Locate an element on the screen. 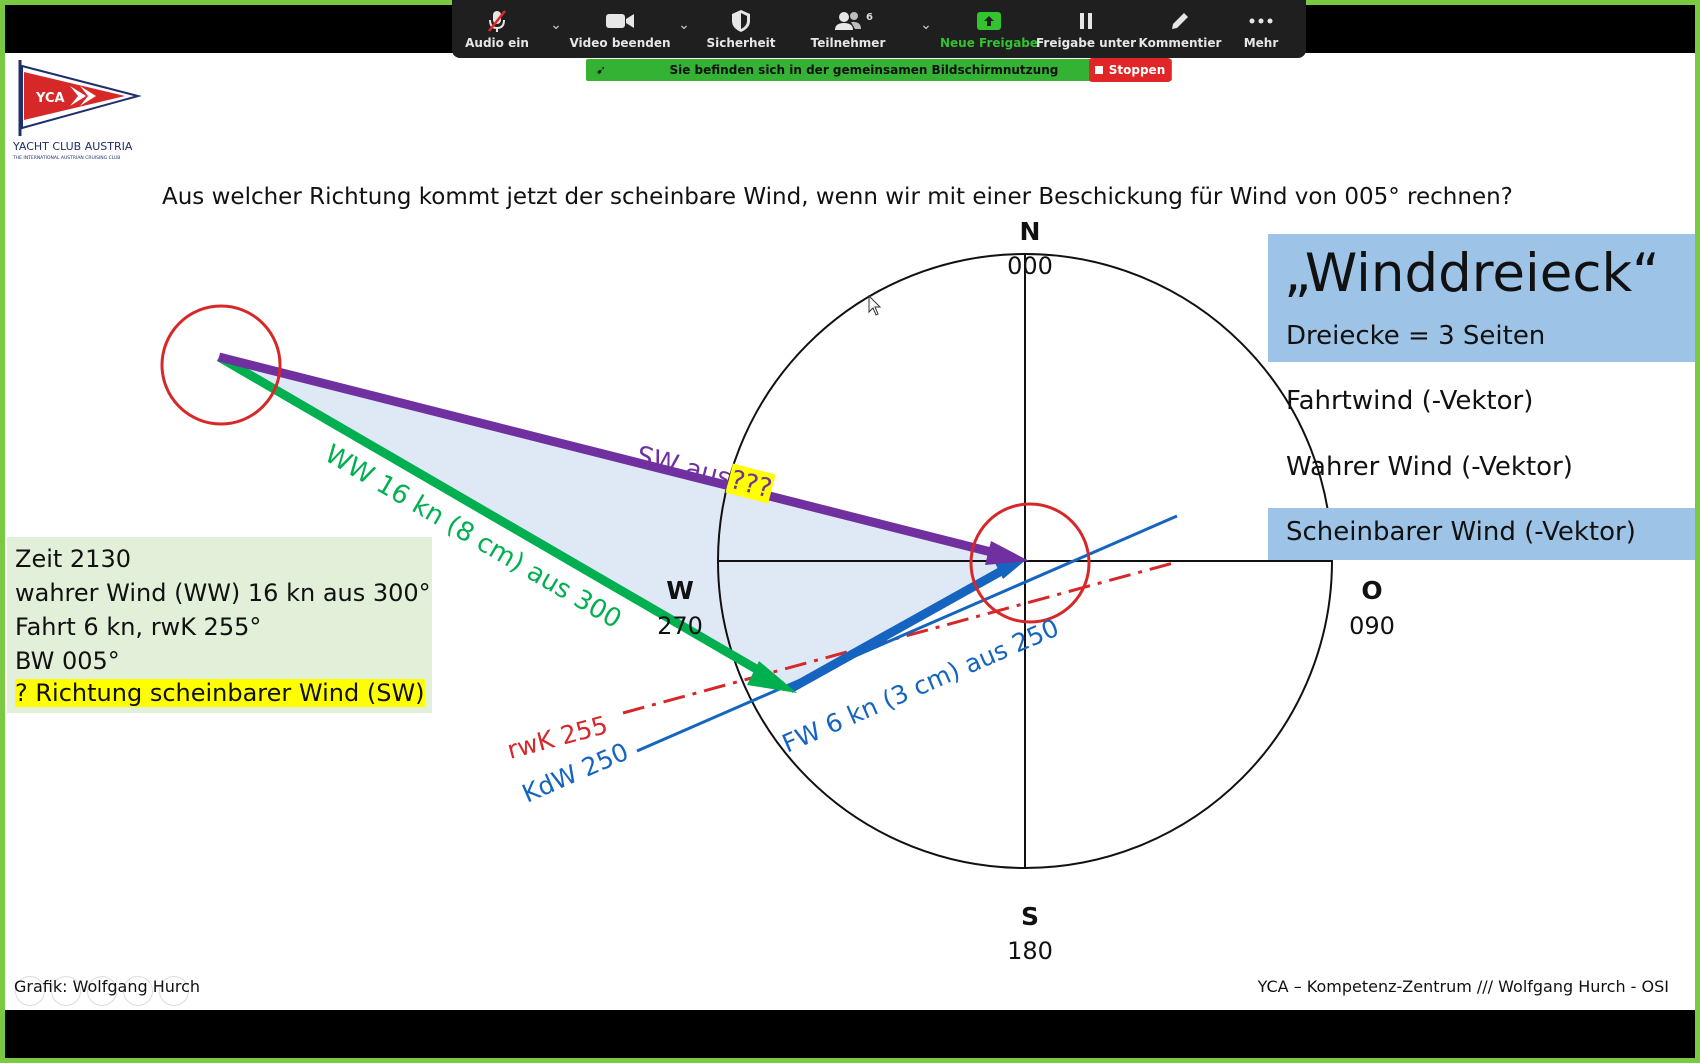 Image resolution: width=1700 pixels, height=1063 pixels. muted-microphone-icon is located at coordinates (497, 20).